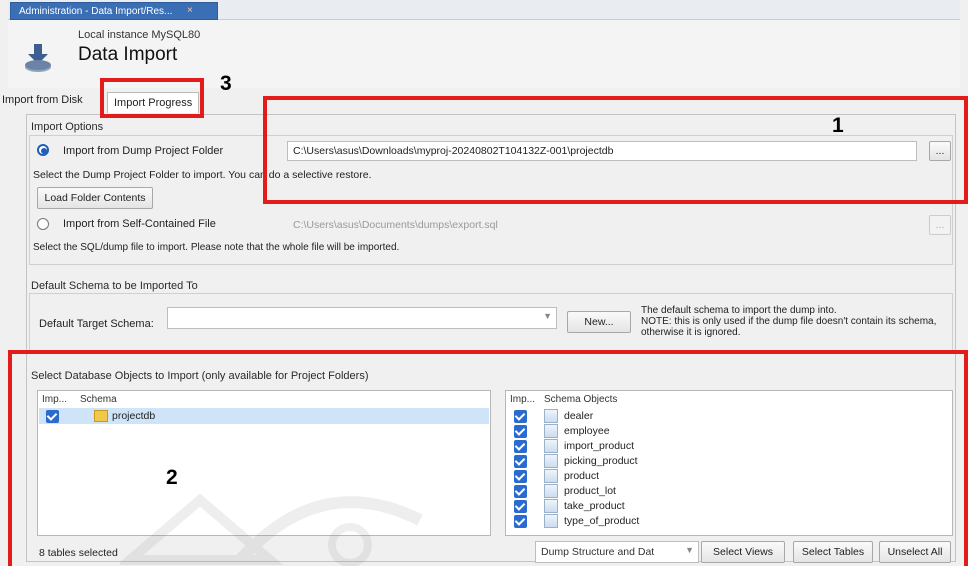 This screenshot has width=968, height=566. What do you see at coordinates (362, 318) in the screenshot?
I see `default-target-schema-select: ▼` at bounding box center [362, 318].